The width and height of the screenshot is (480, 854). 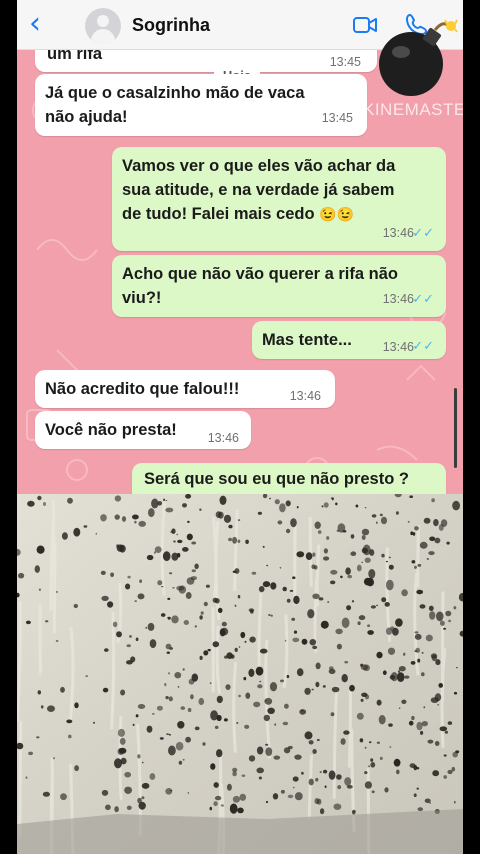 I want to click on message-text: um rifa, so click(x=75, y=56).